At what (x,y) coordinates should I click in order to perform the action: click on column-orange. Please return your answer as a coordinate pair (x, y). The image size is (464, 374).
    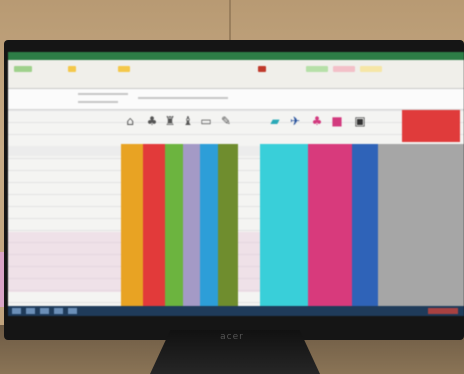
    Looking at the image, I should click on (132, 225).